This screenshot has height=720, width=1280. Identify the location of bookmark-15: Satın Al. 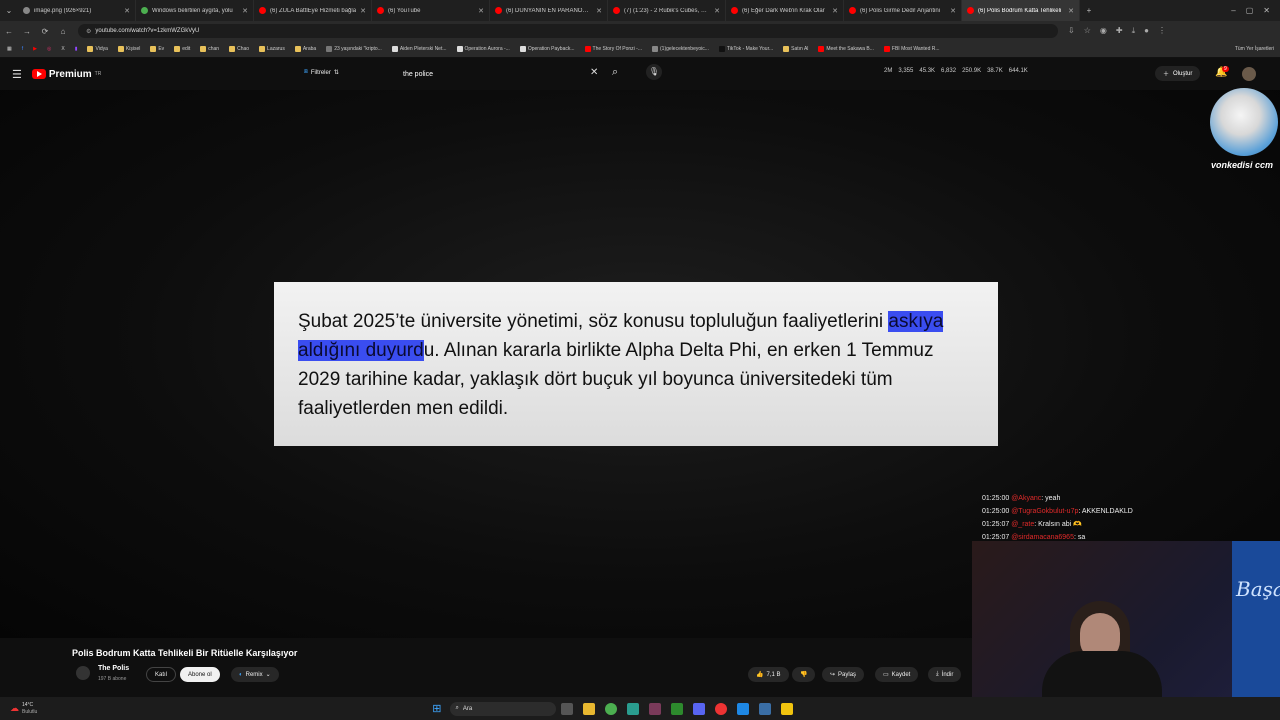
(795, 49).